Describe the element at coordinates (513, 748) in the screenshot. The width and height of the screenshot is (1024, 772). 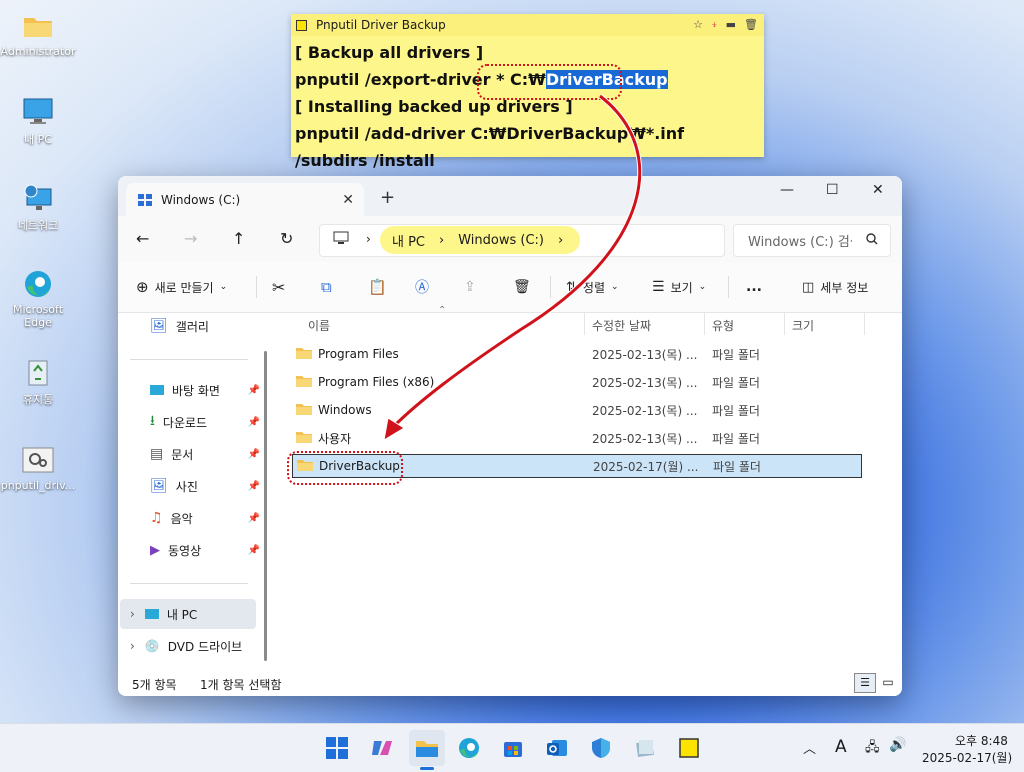
I see `store-icon` at that location.